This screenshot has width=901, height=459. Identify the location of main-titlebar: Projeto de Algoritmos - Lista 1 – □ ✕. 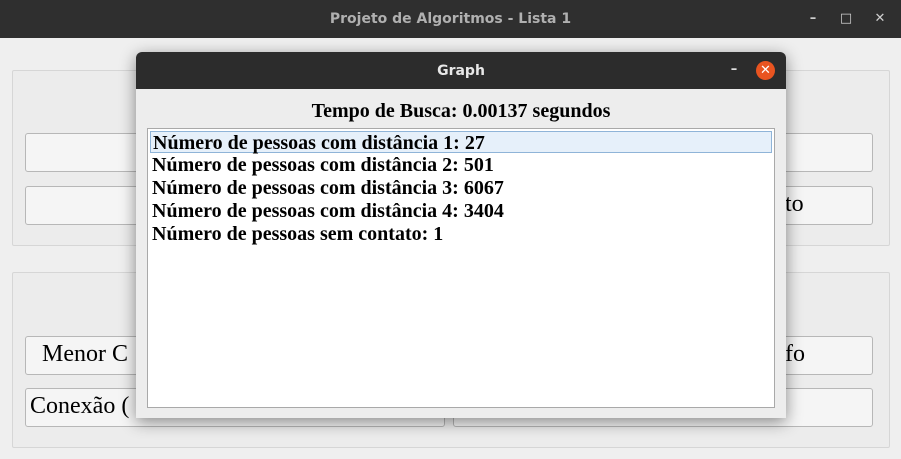
(450, 19).